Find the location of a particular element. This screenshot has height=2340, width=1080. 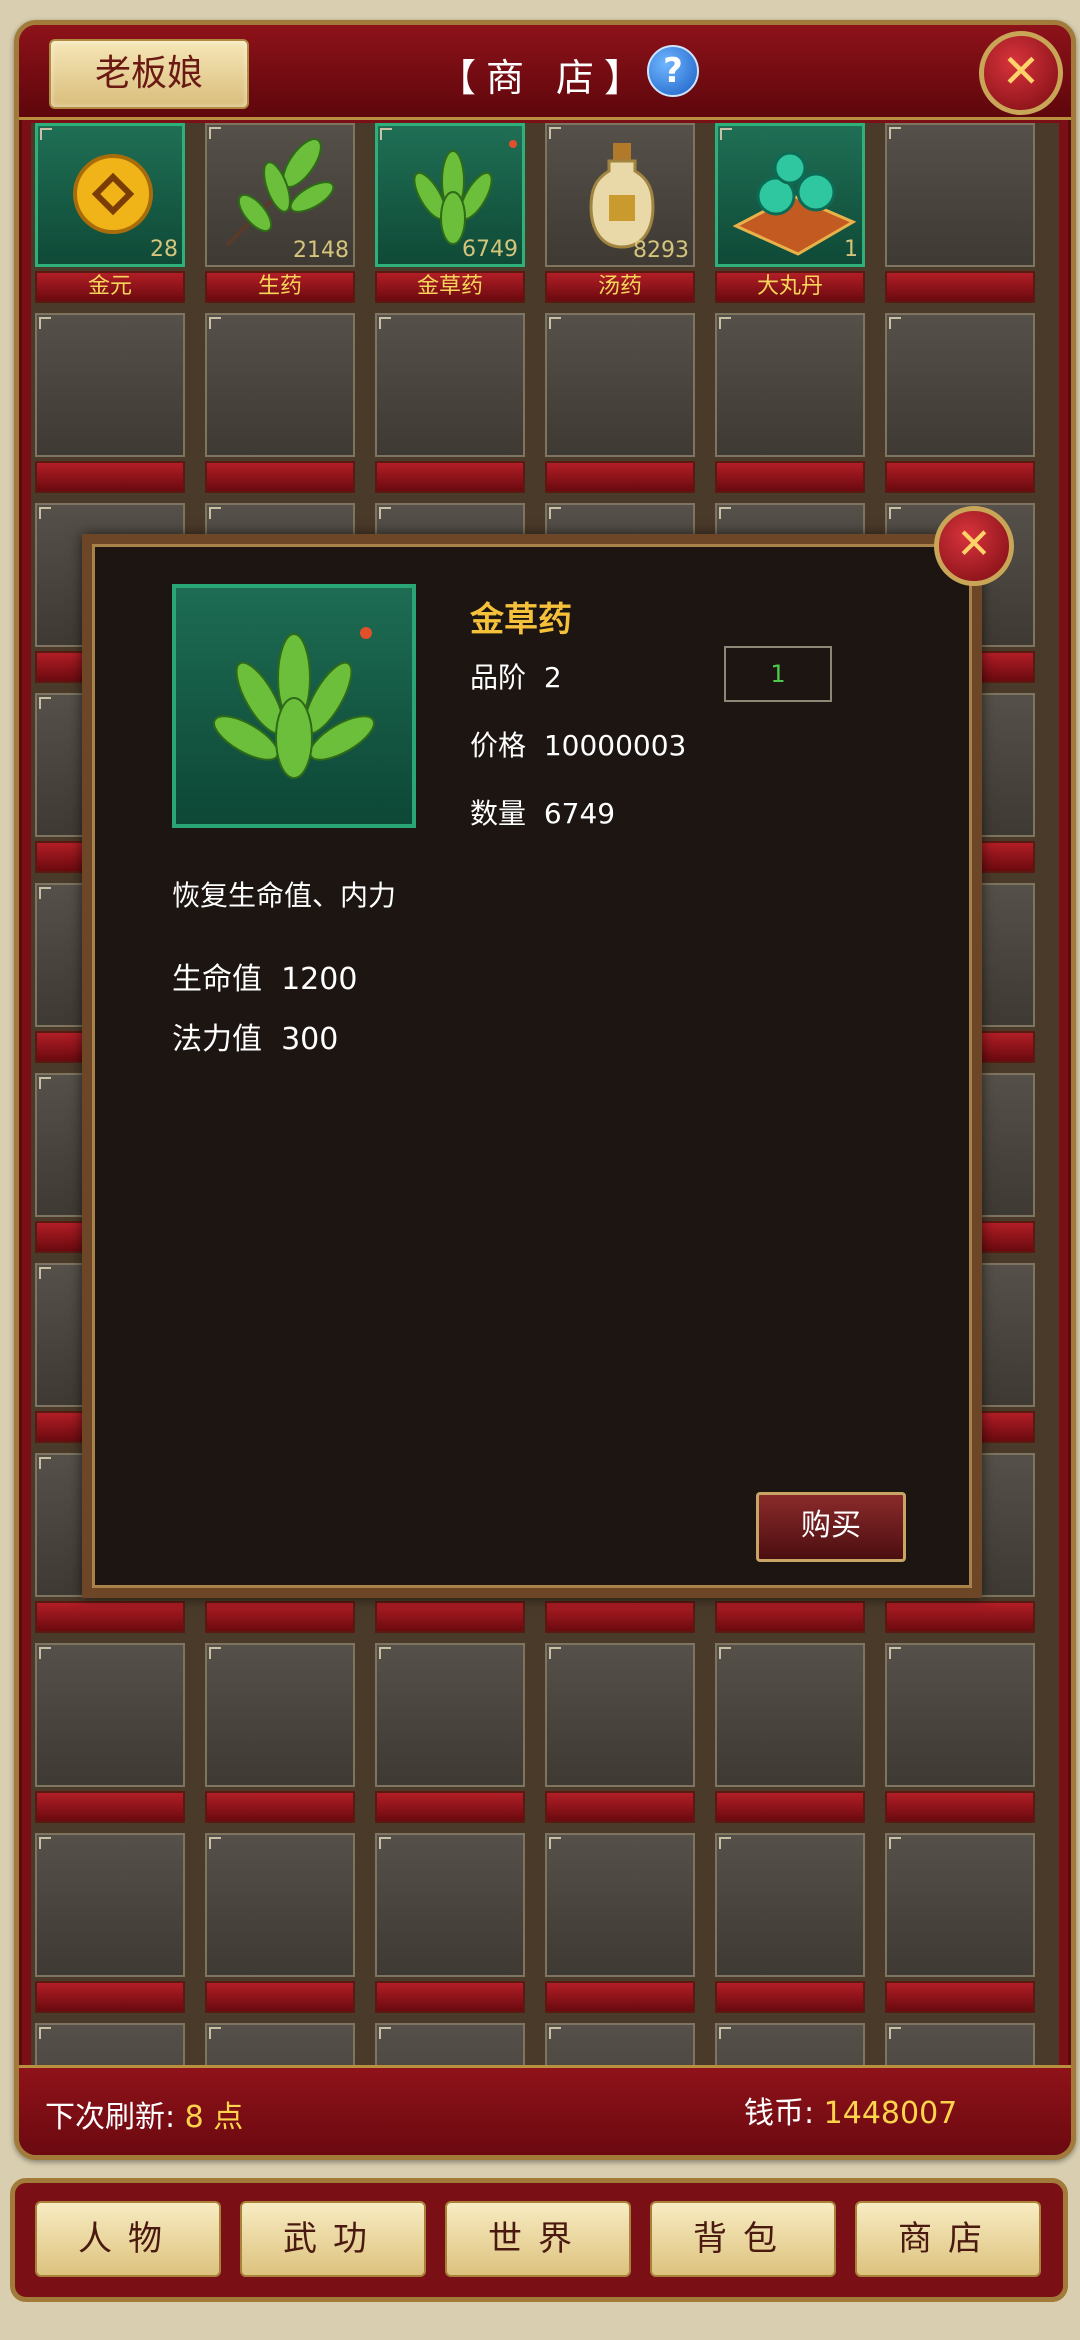

buy-button: 购买 is located at coordinates (831, 1527).